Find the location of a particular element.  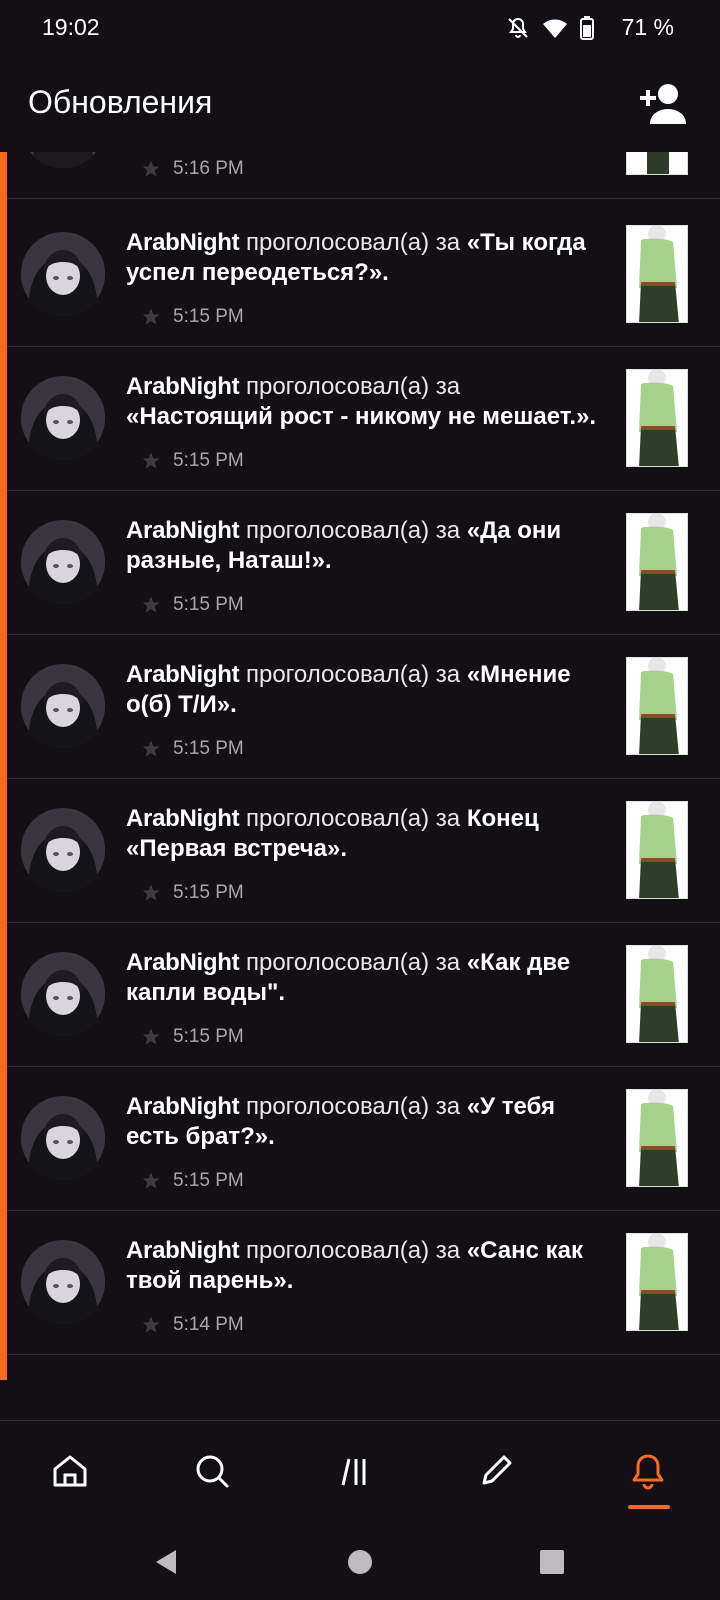

home-circle-icon is located at coordinates (360, 1562).